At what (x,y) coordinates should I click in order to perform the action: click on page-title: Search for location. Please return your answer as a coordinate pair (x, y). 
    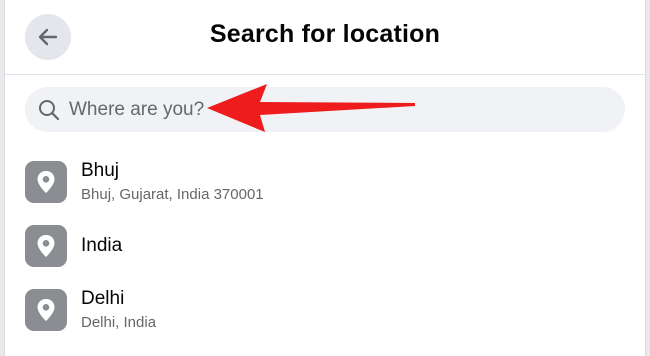
    Looking at the image, I should click on (325, 34).